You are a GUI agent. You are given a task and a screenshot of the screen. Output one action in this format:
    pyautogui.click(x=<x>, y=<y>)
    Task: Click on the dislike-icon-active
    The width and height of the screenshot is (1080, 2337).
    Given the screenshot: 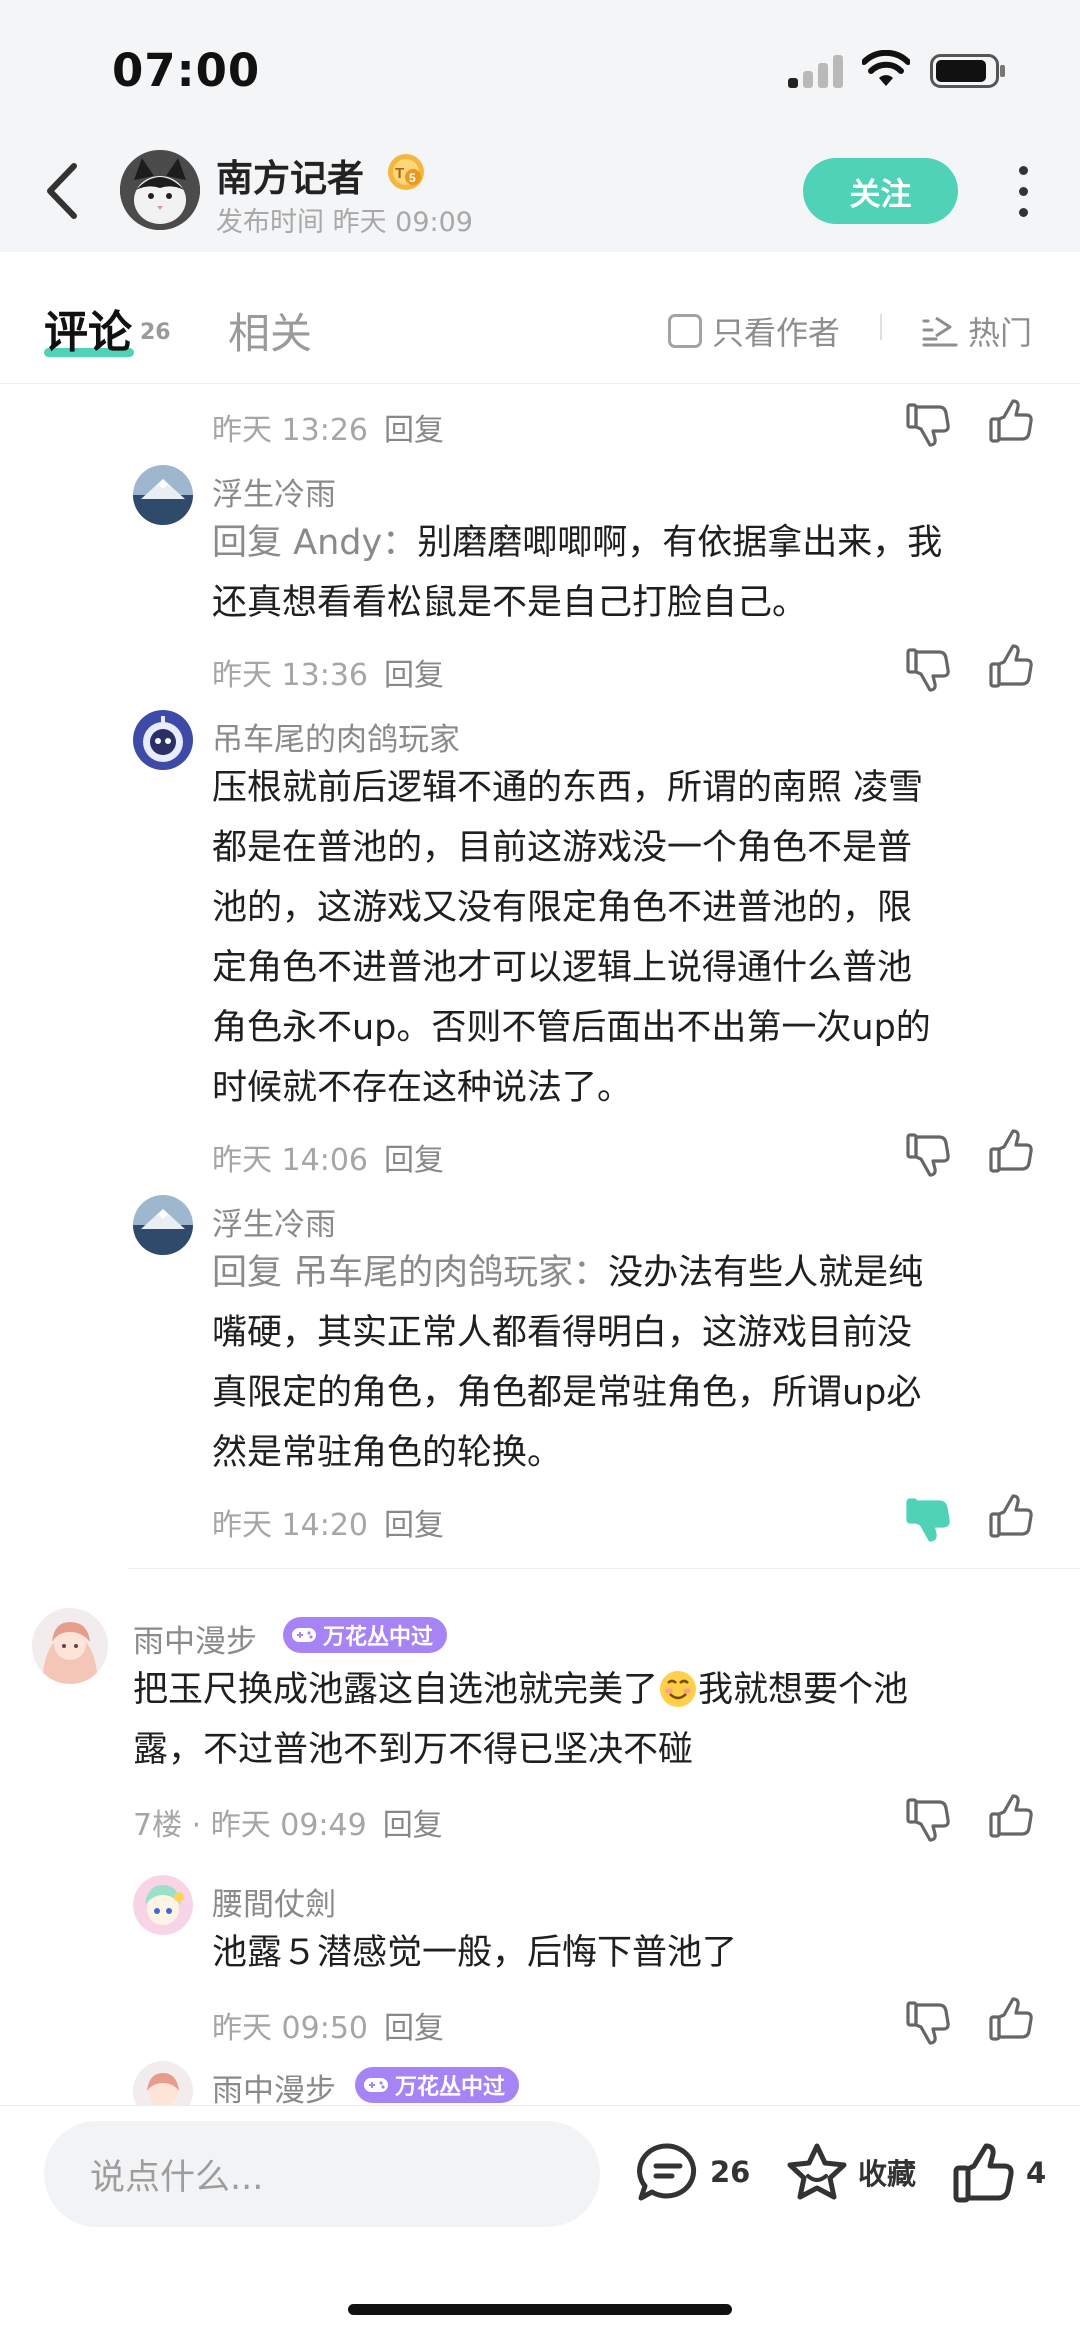 What is the action you would take?
    pyautogui.click(x=928, y=1519)
    